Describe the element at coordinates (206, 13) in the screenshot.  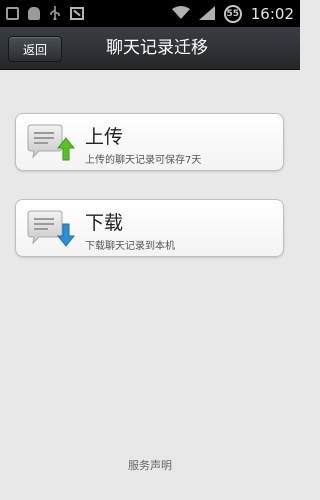
I see `signal-icon` at that location.